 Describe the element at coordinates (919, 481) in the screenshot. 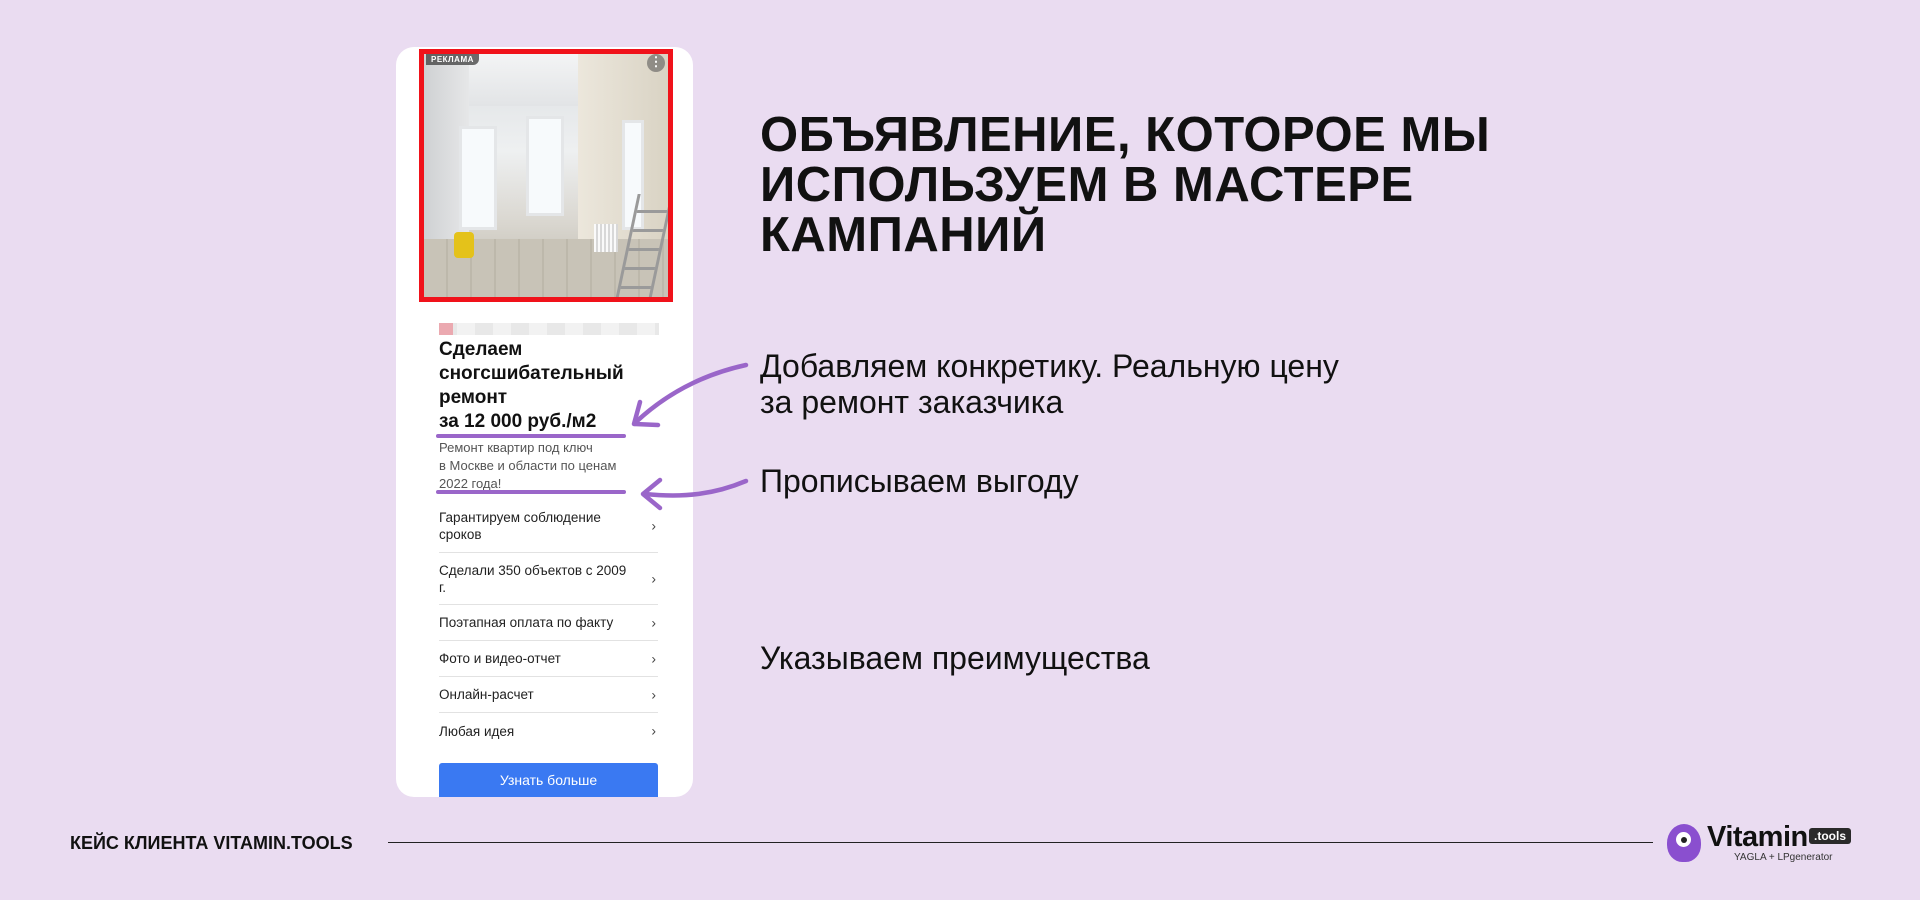

I see `note-benefit: Прописываем выгоду` at that location.